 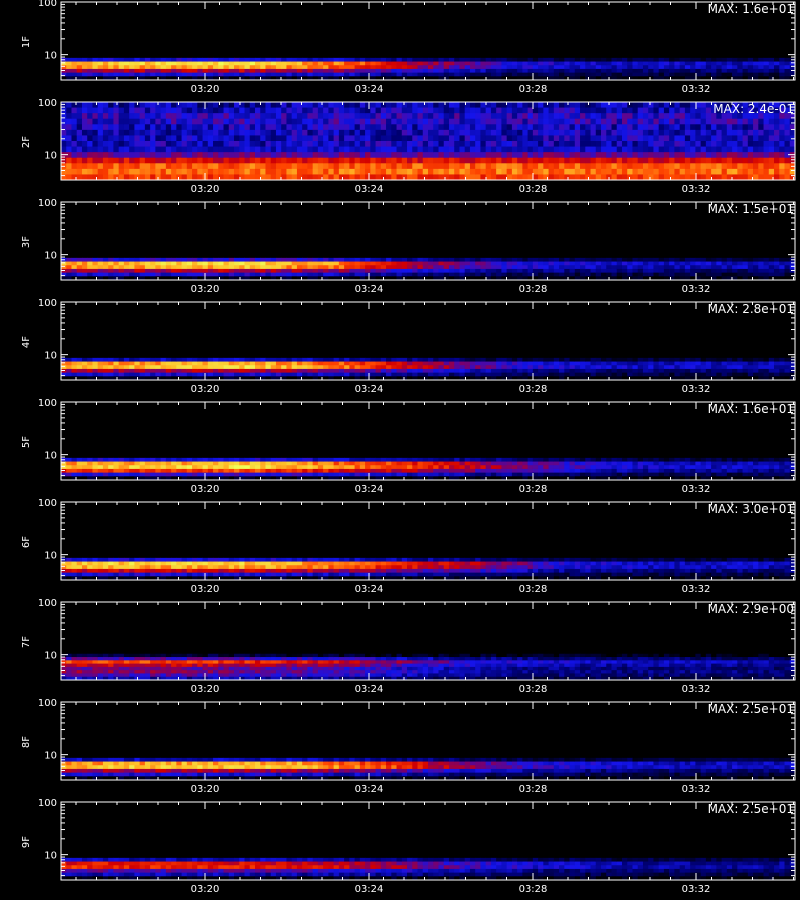 What do you see at coordinates (369, 89) in the screenshot?
I see `x-tick-label: 03:24` at bounding box center [369, 89].